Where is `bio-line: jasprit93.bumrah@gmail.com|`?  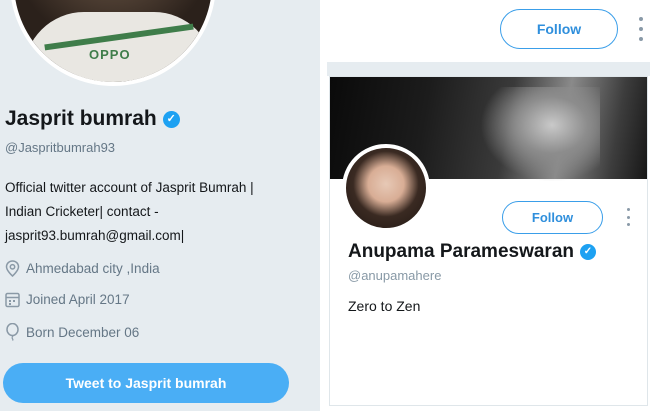 bio-line: jasprit93.bumrah@gmail.com| is located at coordinates (155, 236).